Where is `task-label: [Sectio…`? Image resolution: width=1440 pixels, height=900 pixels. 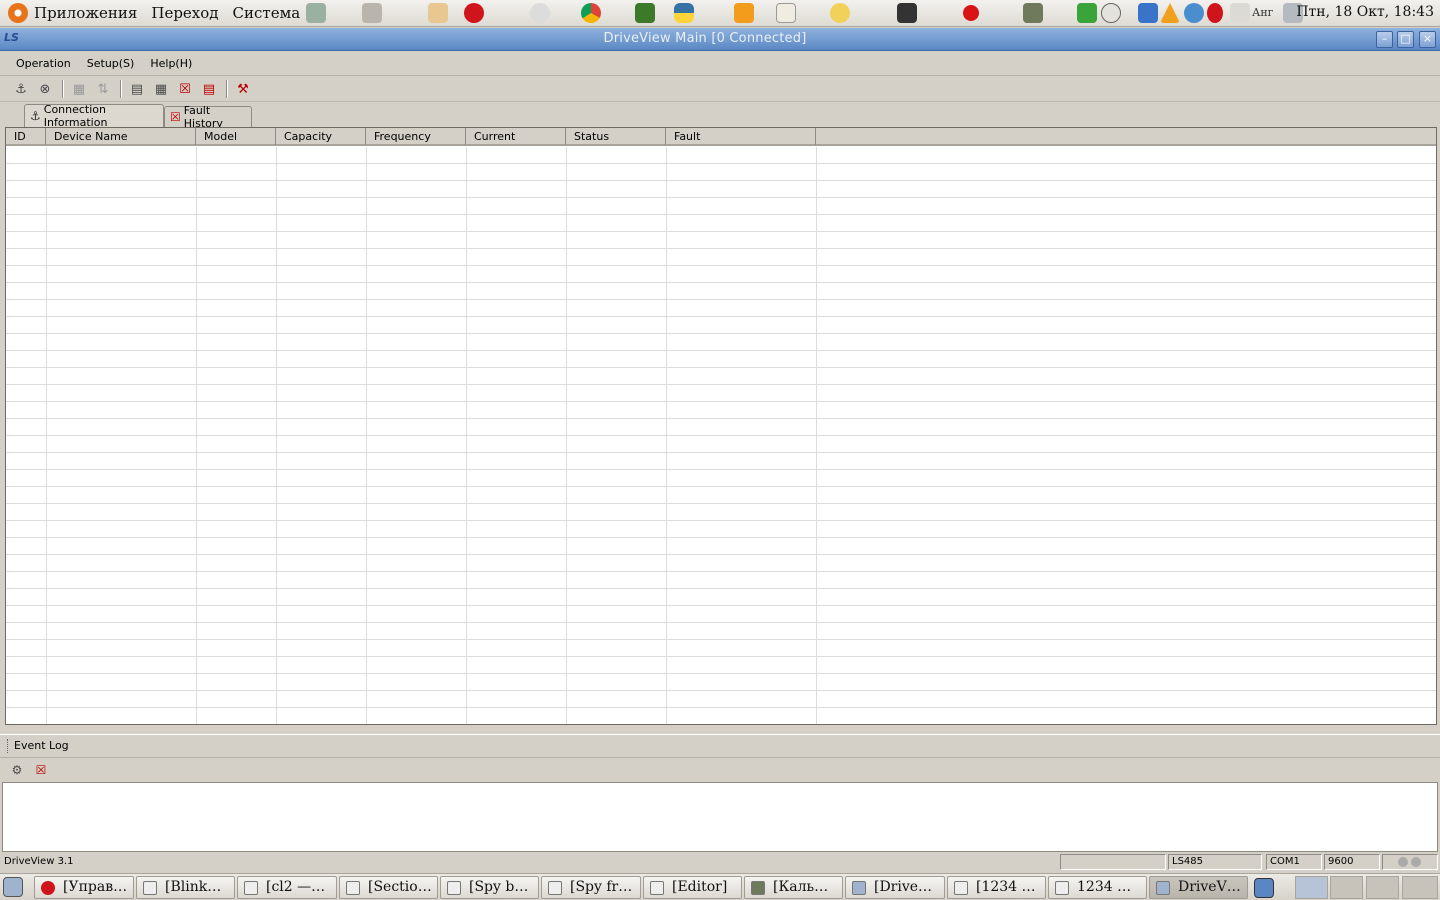
task-label: [Sectio… is located at coordinates (400, 887).